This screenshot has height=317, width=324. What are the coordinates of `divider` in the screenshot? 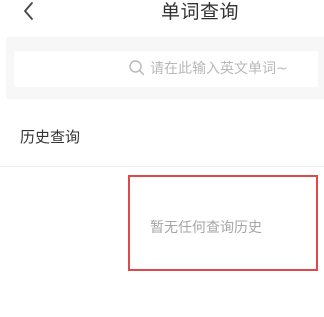 It's located at (162, 166).